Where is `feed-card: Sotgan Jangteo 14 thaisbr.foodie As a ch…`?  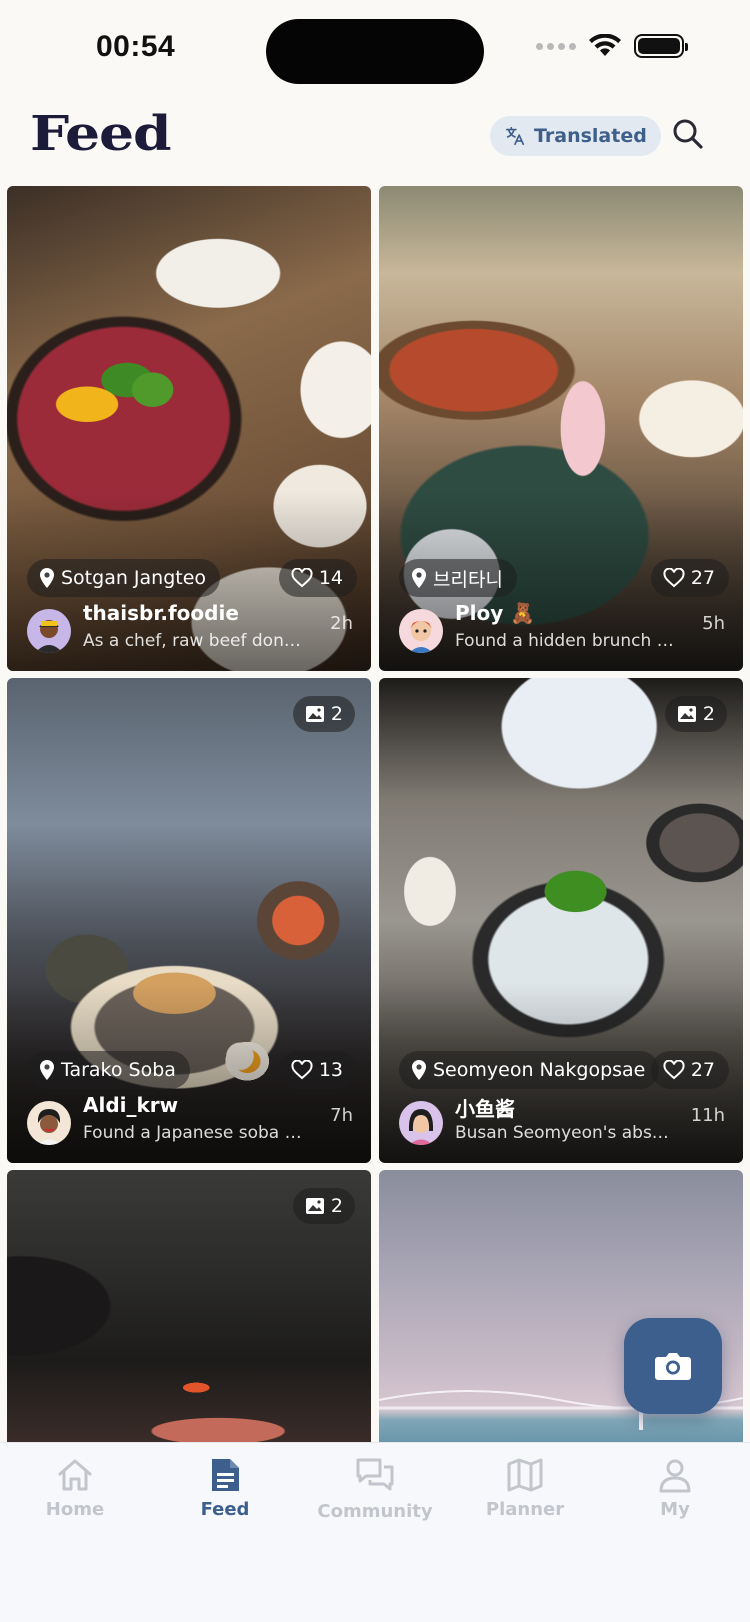 feed-card: Sotgan Jangteo 14 thaisbr.foodie As a ch… is located at coordinates (189, 428).